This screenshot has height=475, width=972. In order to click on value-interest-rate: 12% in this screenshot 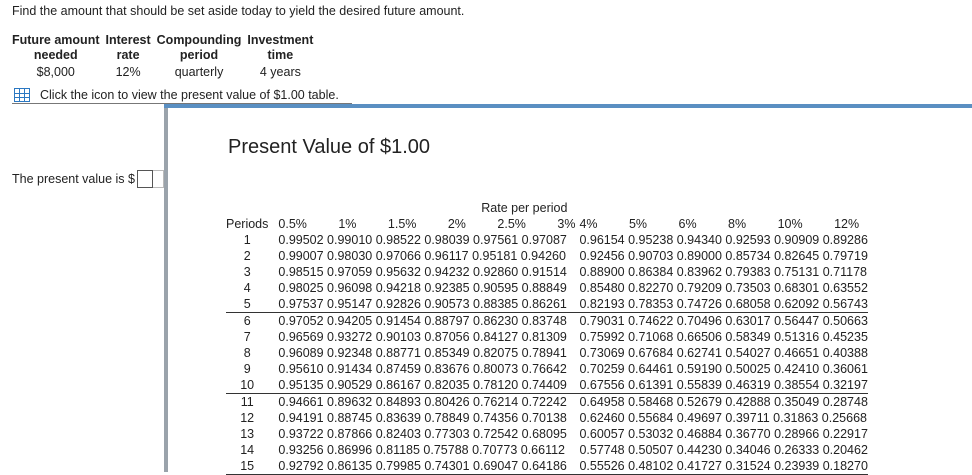, I will do `click(128, 72)`.